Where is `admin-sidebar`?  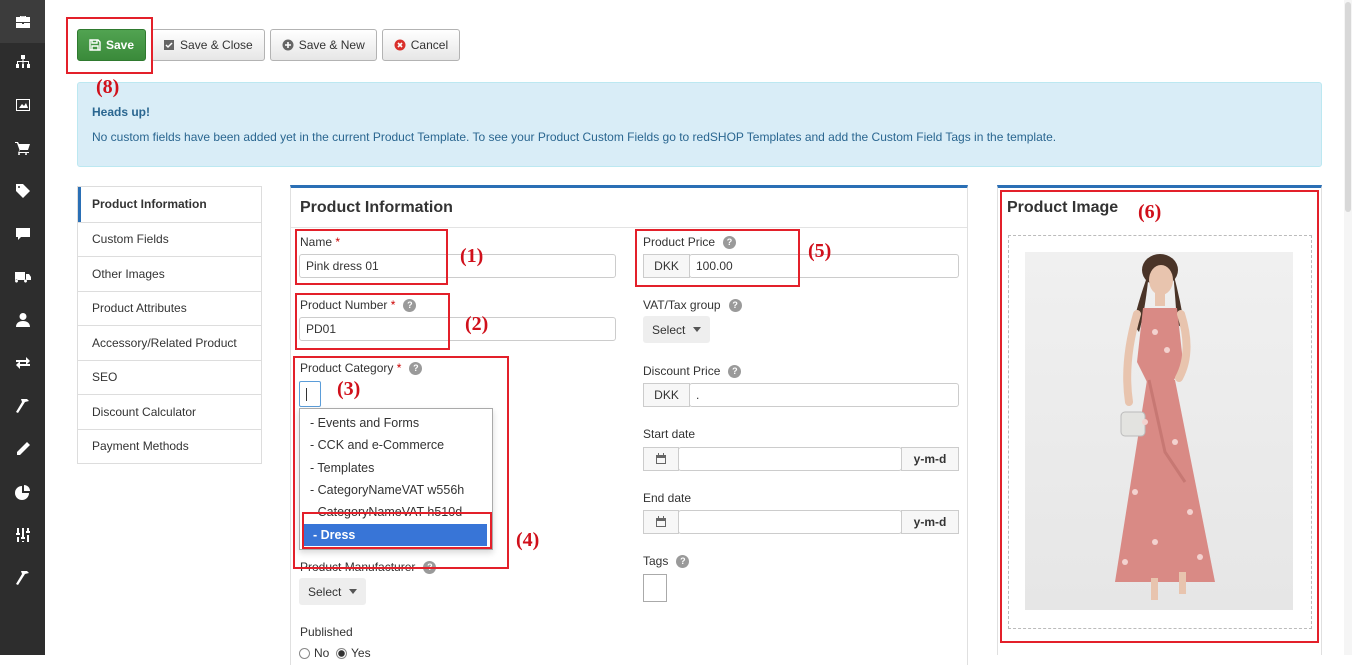
admin-sidebar is located at coordinates (22, 327).